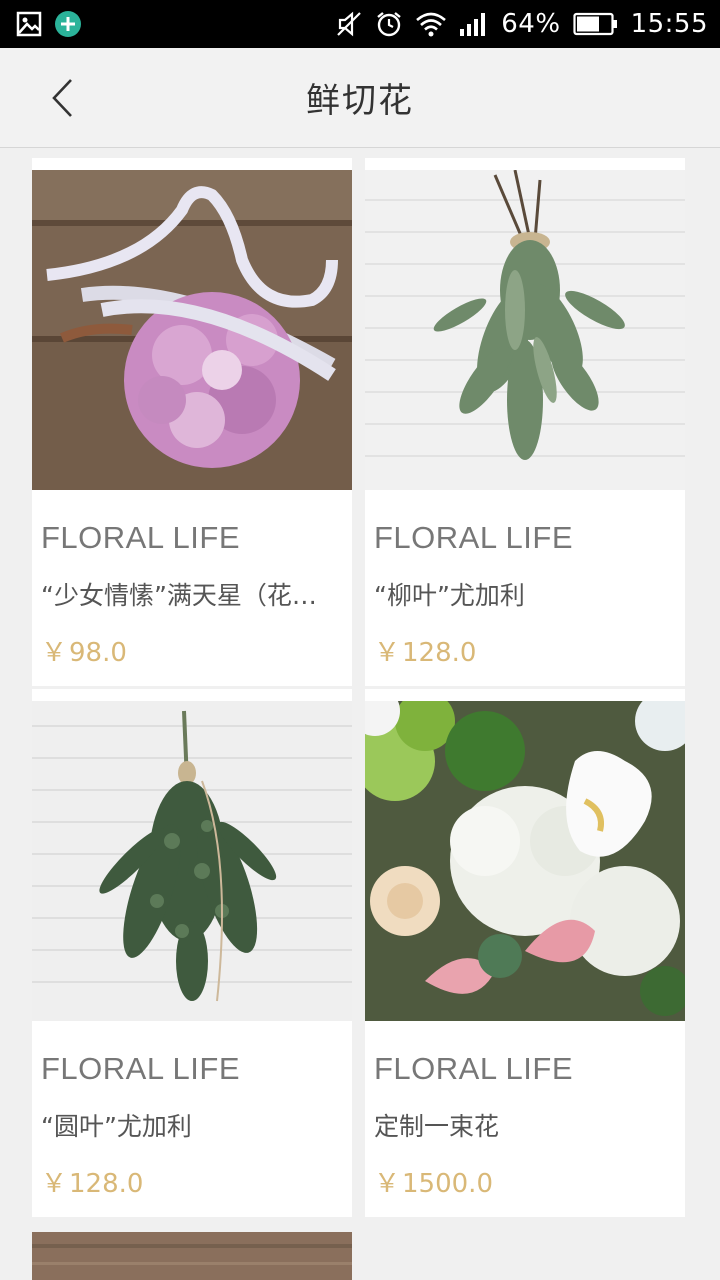  I want to click on signal-icon, so click(474, 24).